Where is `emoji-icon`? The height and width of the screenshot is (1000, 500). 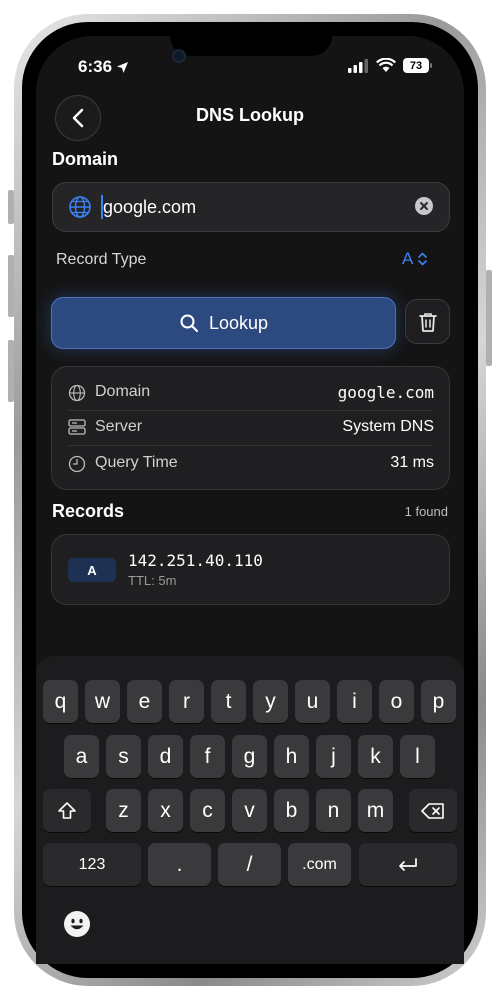 emoji-icon is located at coordinates (77, 924).